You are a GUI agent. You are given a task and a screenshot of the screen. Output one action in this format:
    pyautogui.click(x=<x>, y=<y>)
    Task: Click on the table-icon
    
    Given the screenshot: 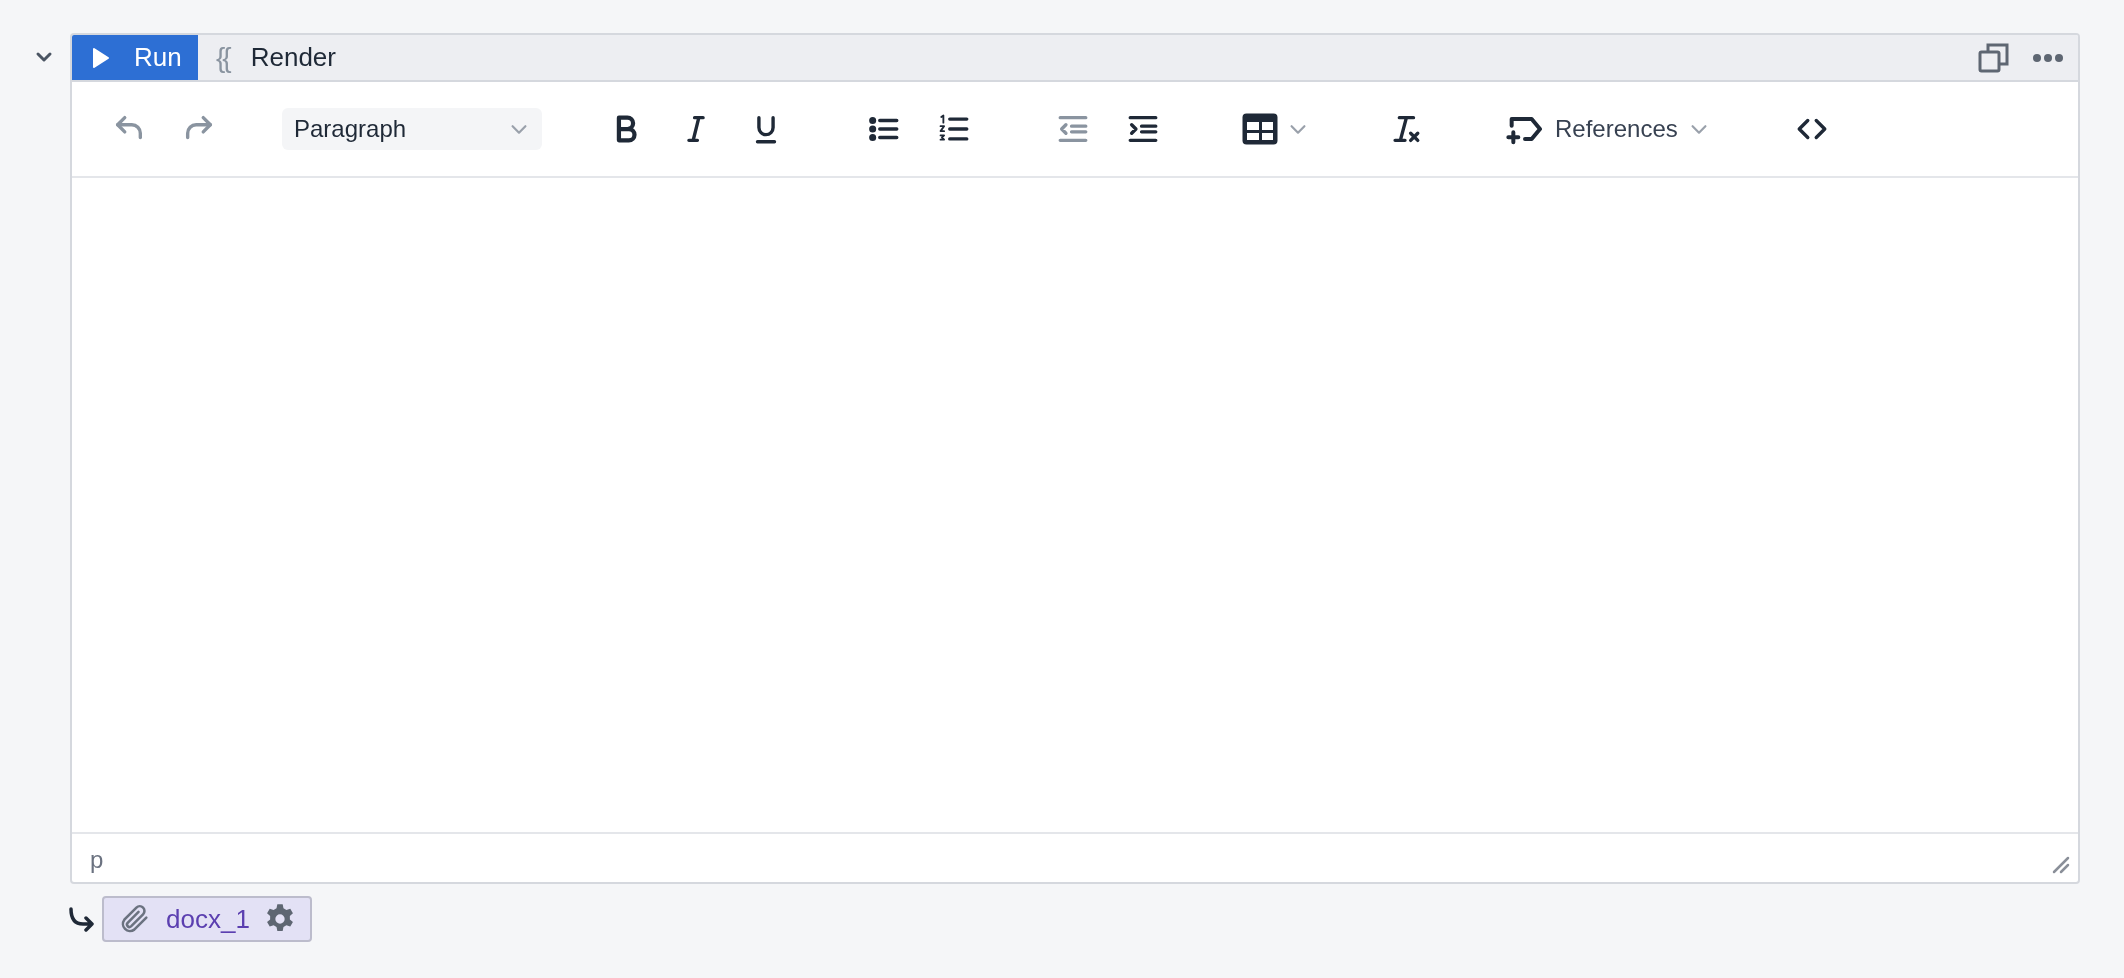 What is the action you would take?
    pyautogui.click(x=1260, y=129)
    